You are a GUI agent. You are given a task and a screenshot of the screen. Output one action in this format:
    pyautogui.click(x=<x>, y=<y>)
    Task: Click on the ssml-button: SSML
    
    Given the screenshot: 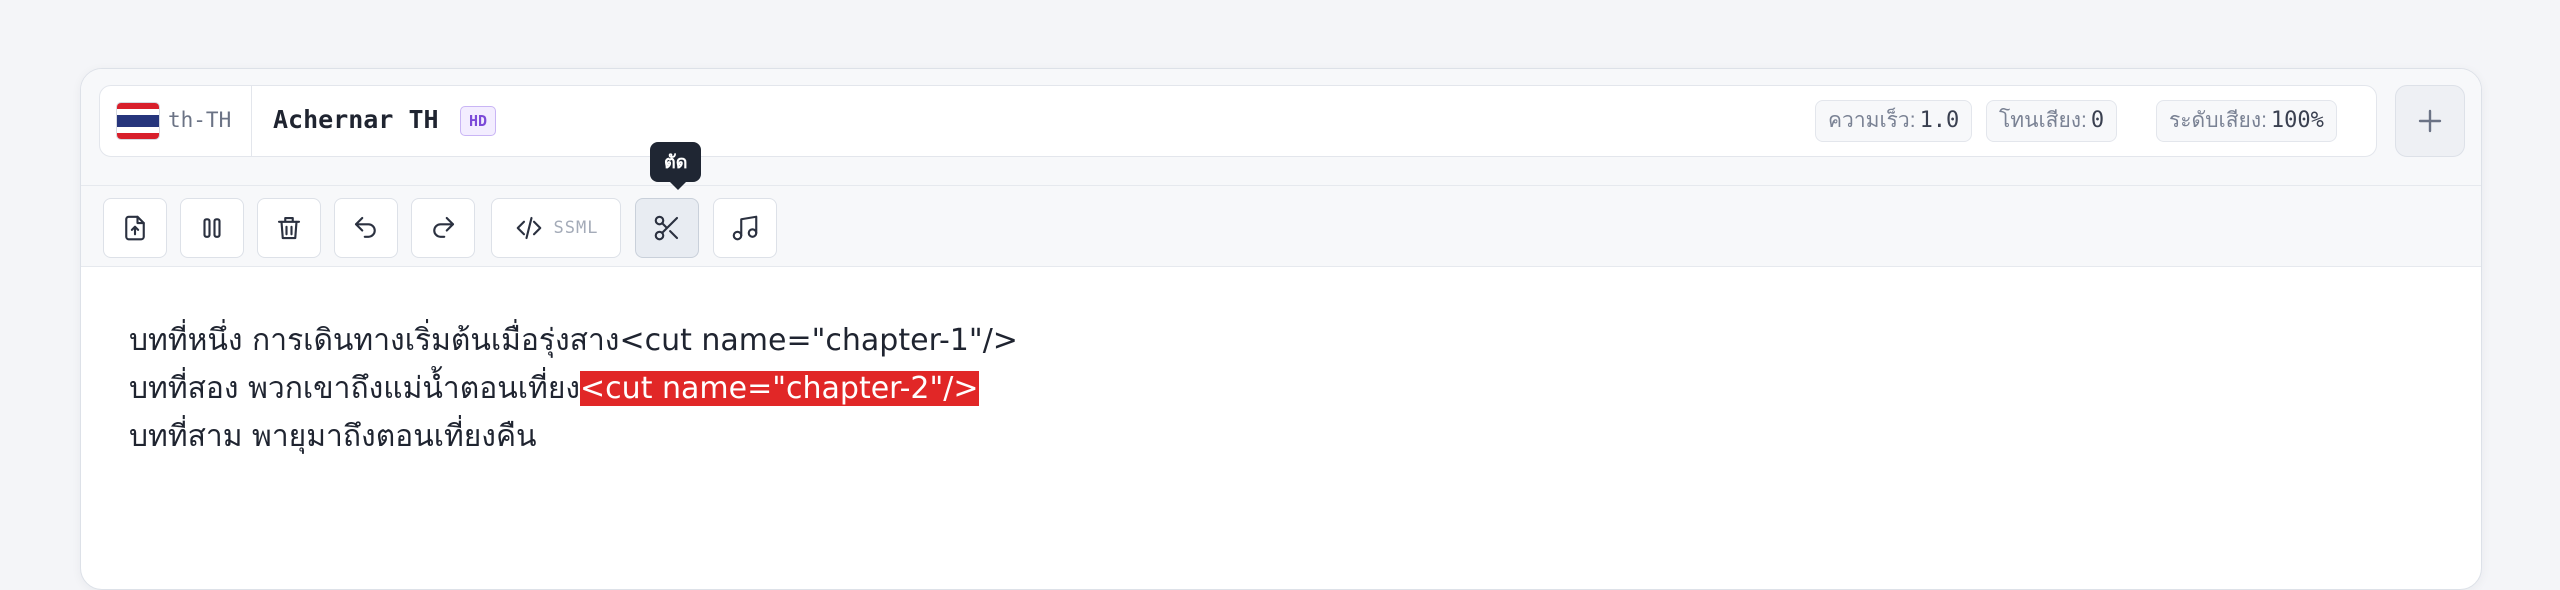 What is the action you would take?
    pyautogui.click(x=556, y=228)
    